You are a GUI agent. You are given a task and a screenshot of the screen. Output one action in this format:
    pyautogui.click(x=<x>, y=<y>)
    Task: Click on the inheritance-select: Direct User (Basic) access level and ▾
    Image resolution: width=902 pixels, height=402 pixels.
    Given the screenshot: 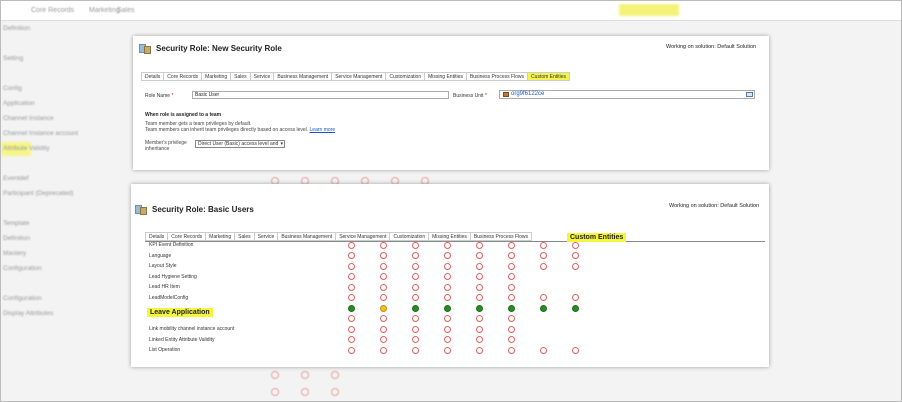 What is the action you would take?
    pyautogui.click(x=240, y=144)
    